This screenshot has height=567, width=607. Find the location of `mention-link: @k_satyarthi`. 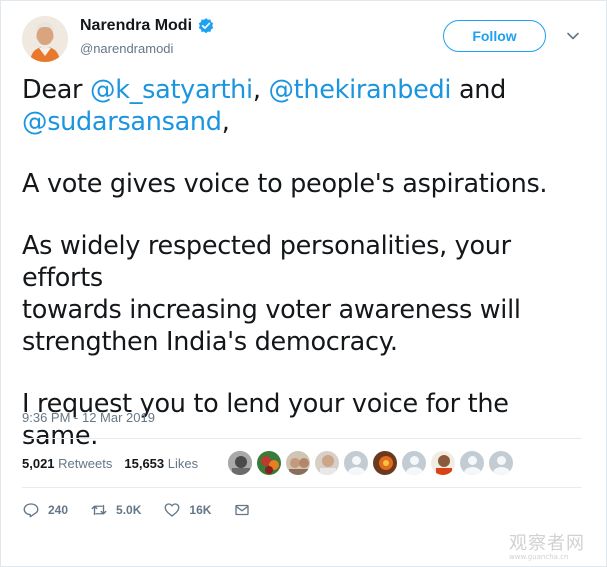

mention-link: @k_satyarthi is located at coordinates (171, 90).